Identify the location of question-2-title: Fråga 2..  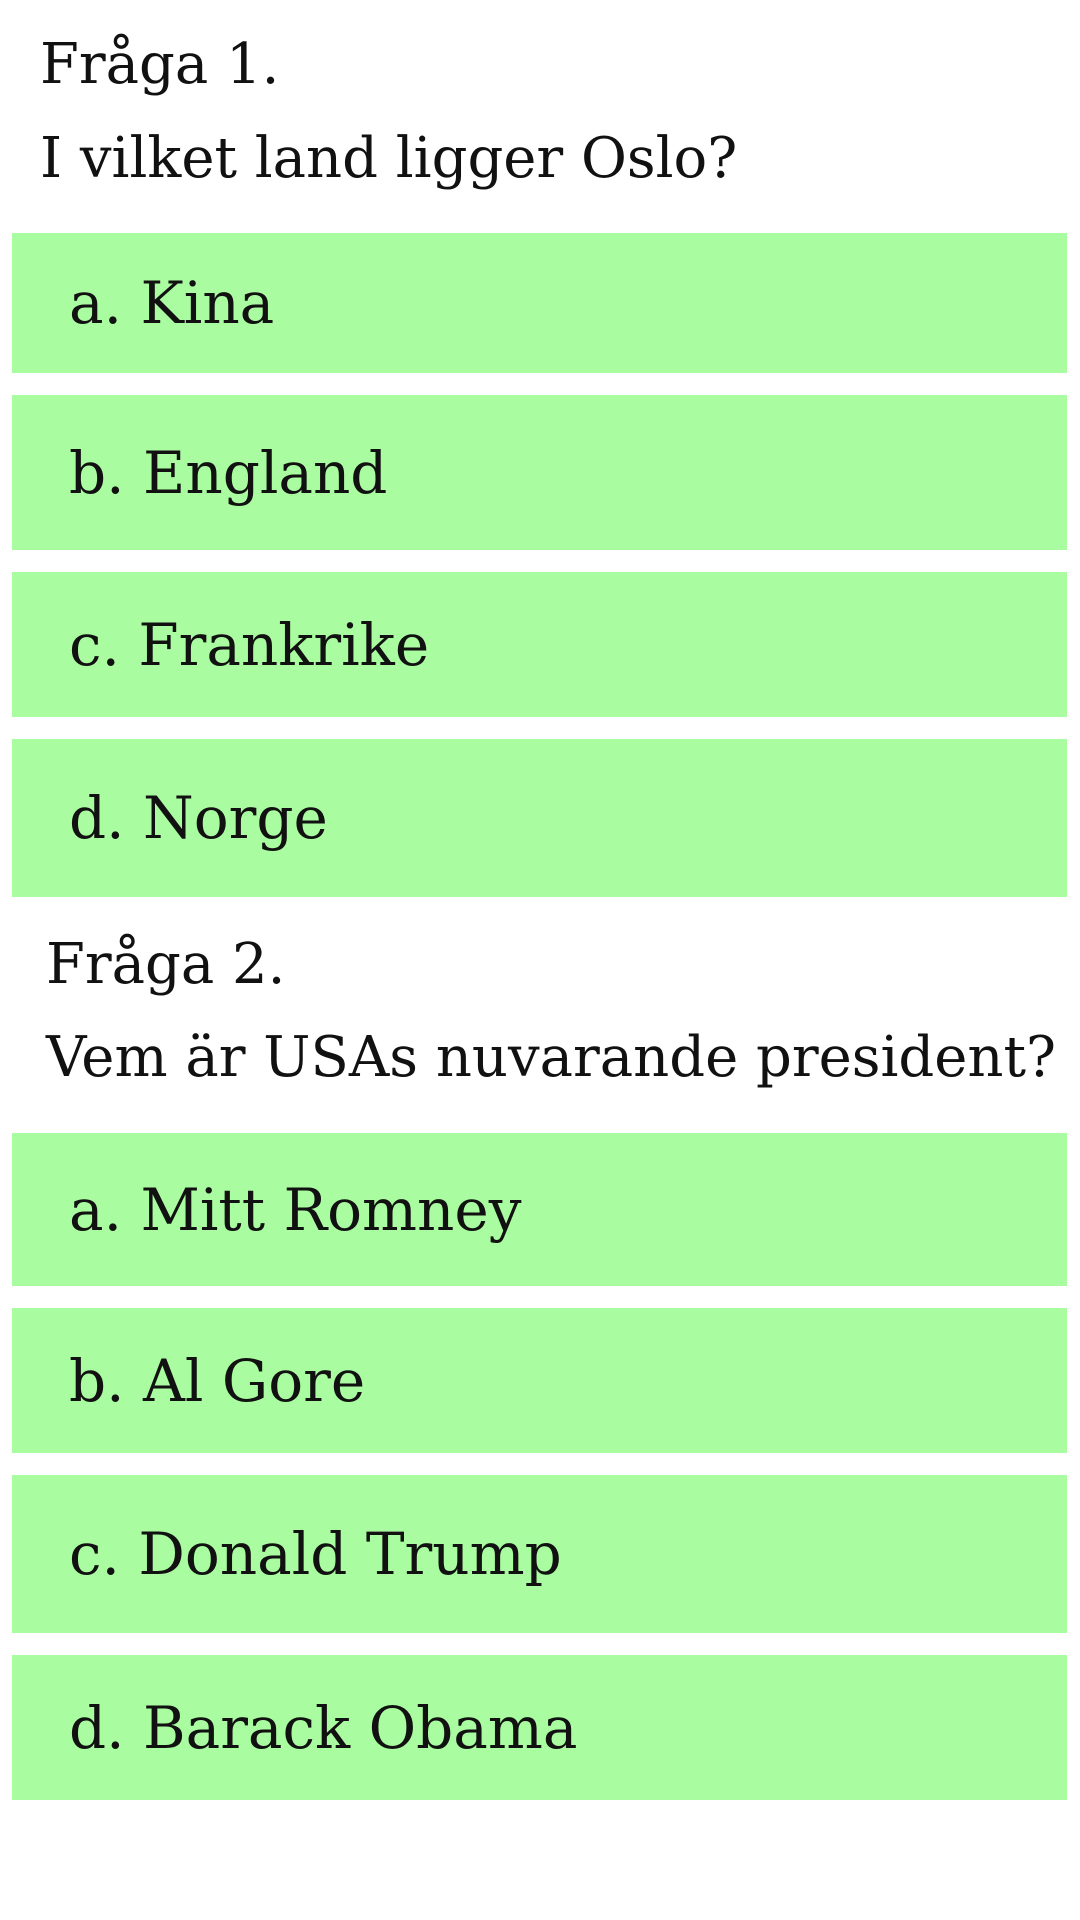
(166, 964).